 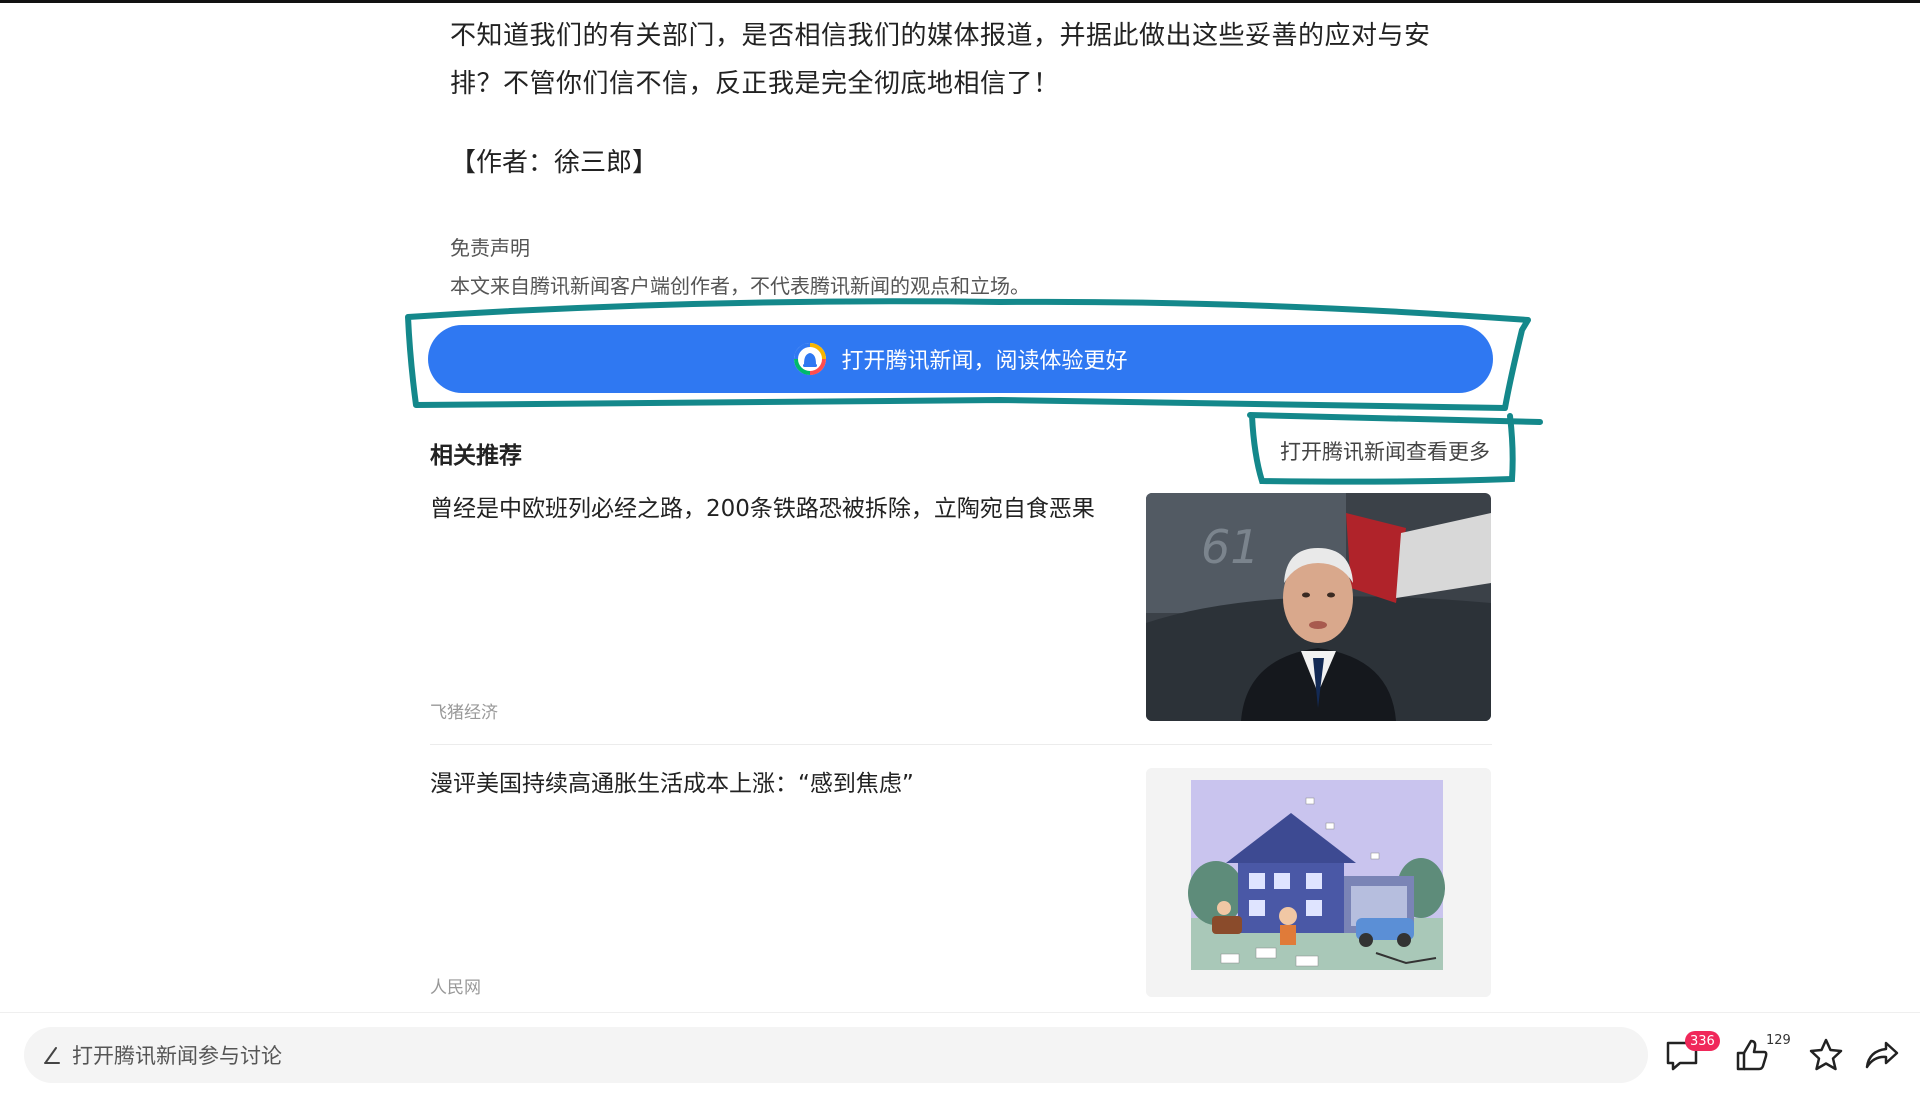 What do you see at coordinates (455, 988) in the screenshot?
I see `news-source: 人民网` at bounding box center [455, 988].